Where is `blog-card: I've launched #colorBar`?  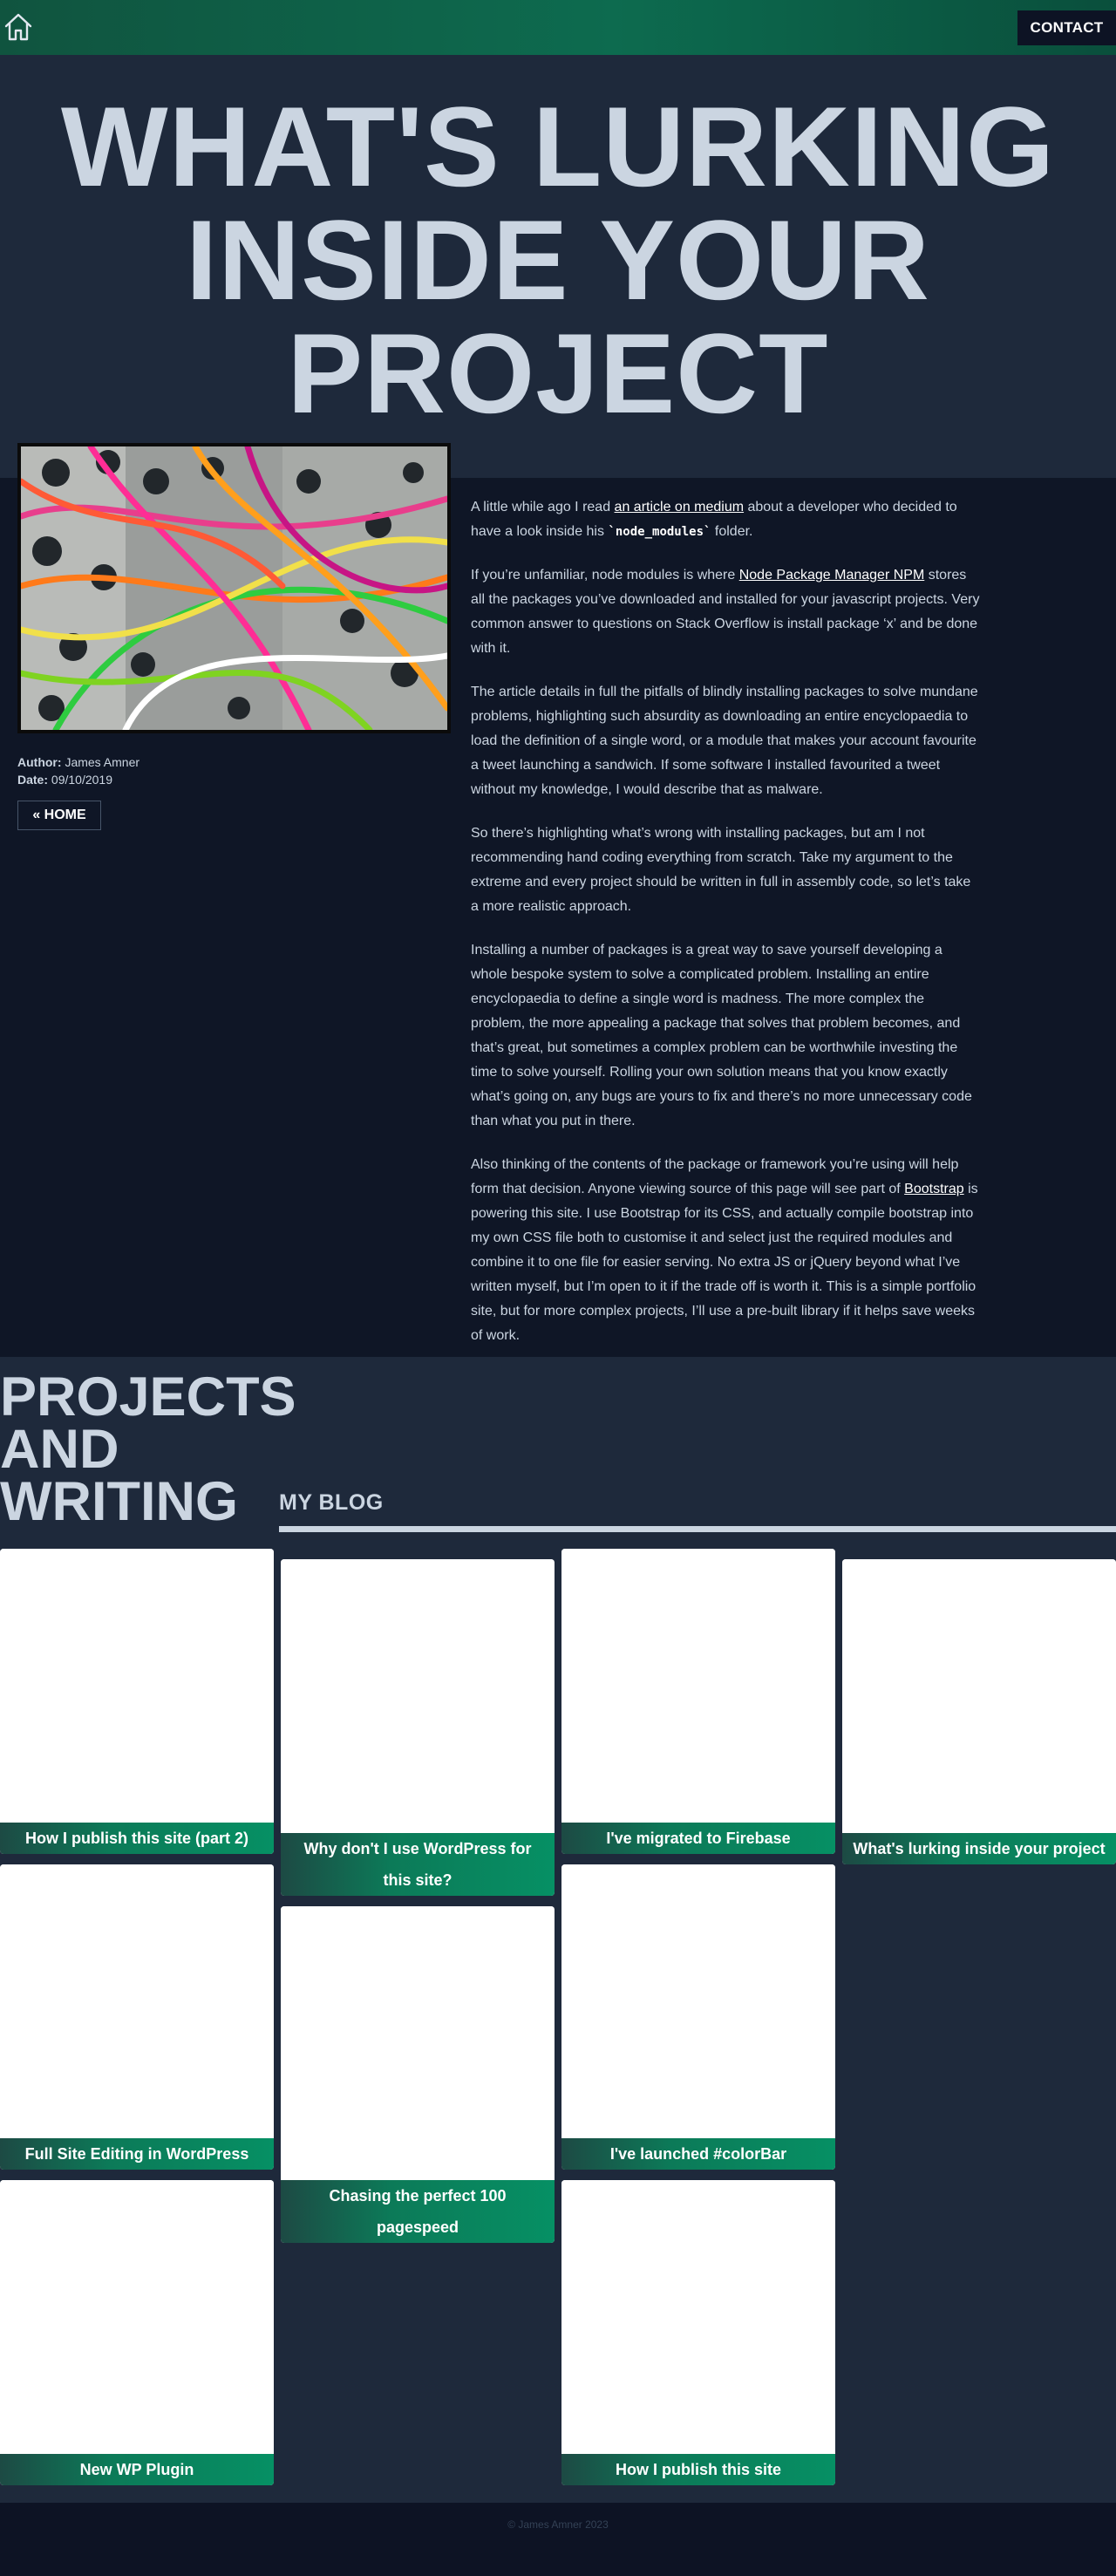
blog-card: I've launched #colorBar is located at coordinates (698, 2017).